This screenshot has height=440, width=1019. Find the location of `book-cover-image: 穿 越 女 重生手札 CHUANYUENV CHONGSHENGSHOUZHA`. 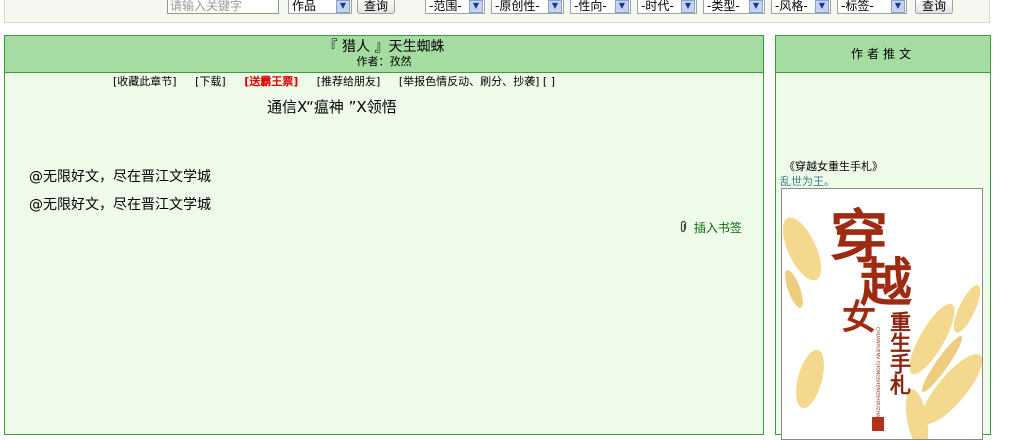

book-cover-image: 穿 越 女 重生手札 CHUANYUENV CHONGSHENGSHOUZHA is located at coordinates (882, 314).